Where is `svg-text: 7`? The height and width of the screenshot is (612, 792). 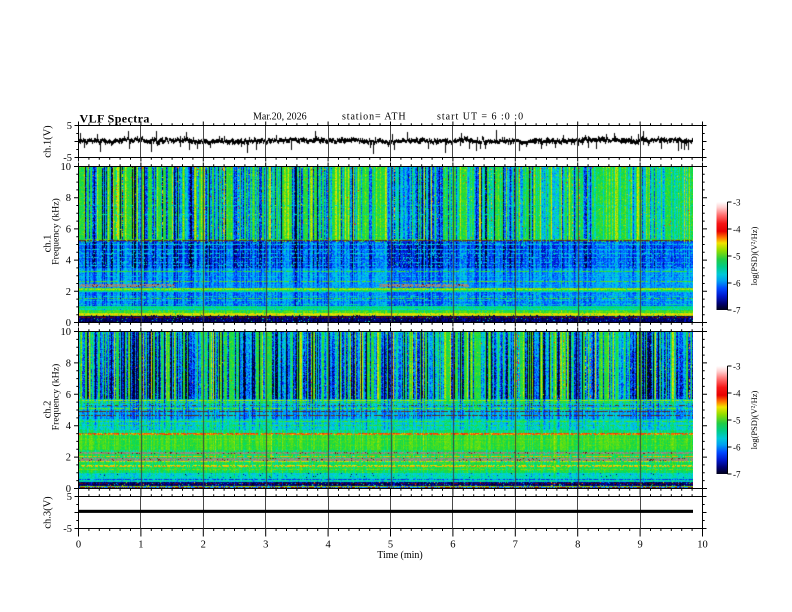 svg-text: 7 is located at coordinates (515, 545).